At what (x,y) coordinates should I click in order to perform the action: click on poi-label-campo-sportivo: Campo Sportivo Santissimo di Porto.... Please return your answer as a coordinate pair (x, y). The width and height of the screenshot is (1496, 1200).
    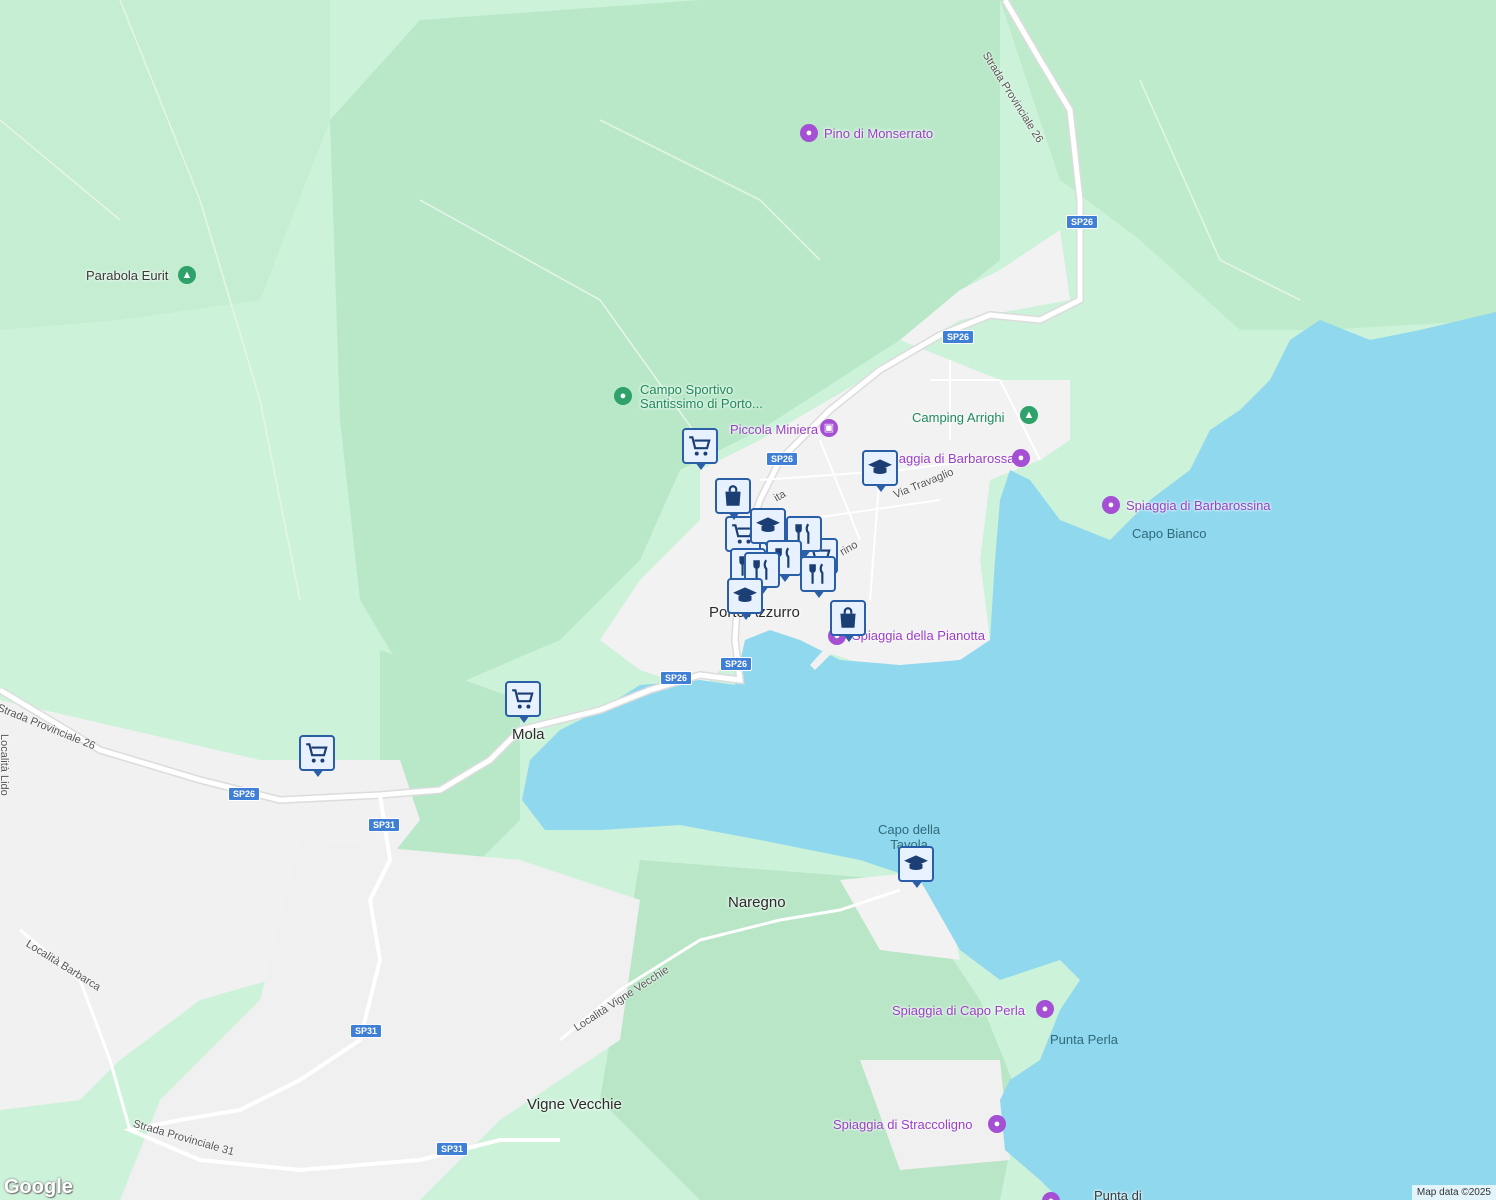
    Looking at the image, I should click on (701, 397).